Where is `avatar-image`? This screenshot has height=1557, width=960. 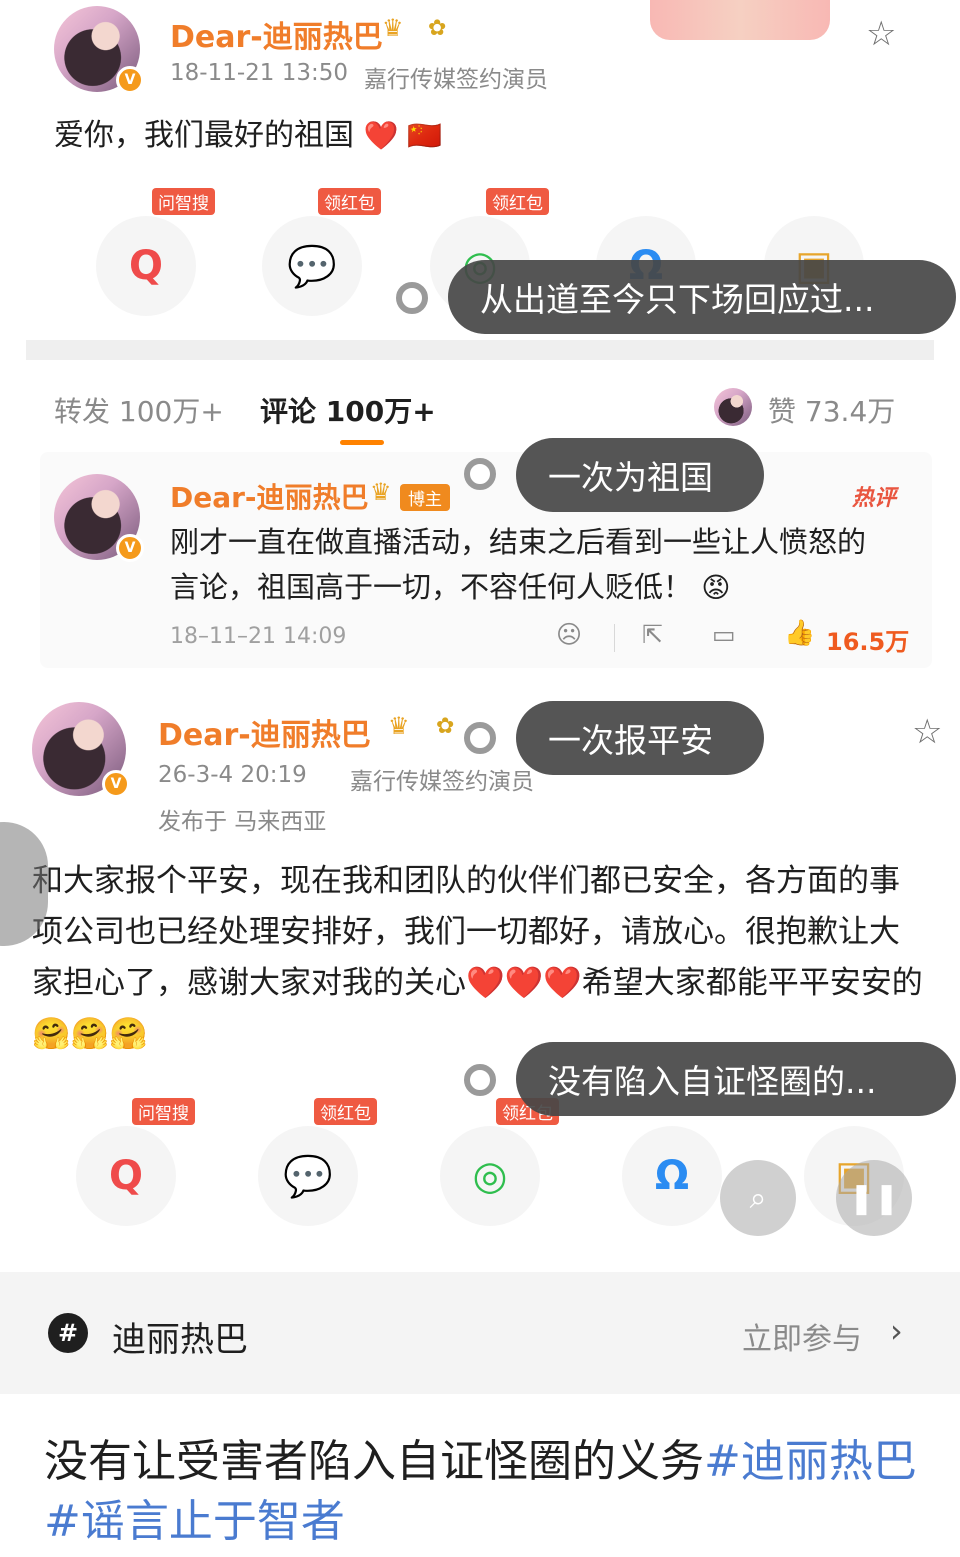 avatar-image is located at coordinates (733, 407).